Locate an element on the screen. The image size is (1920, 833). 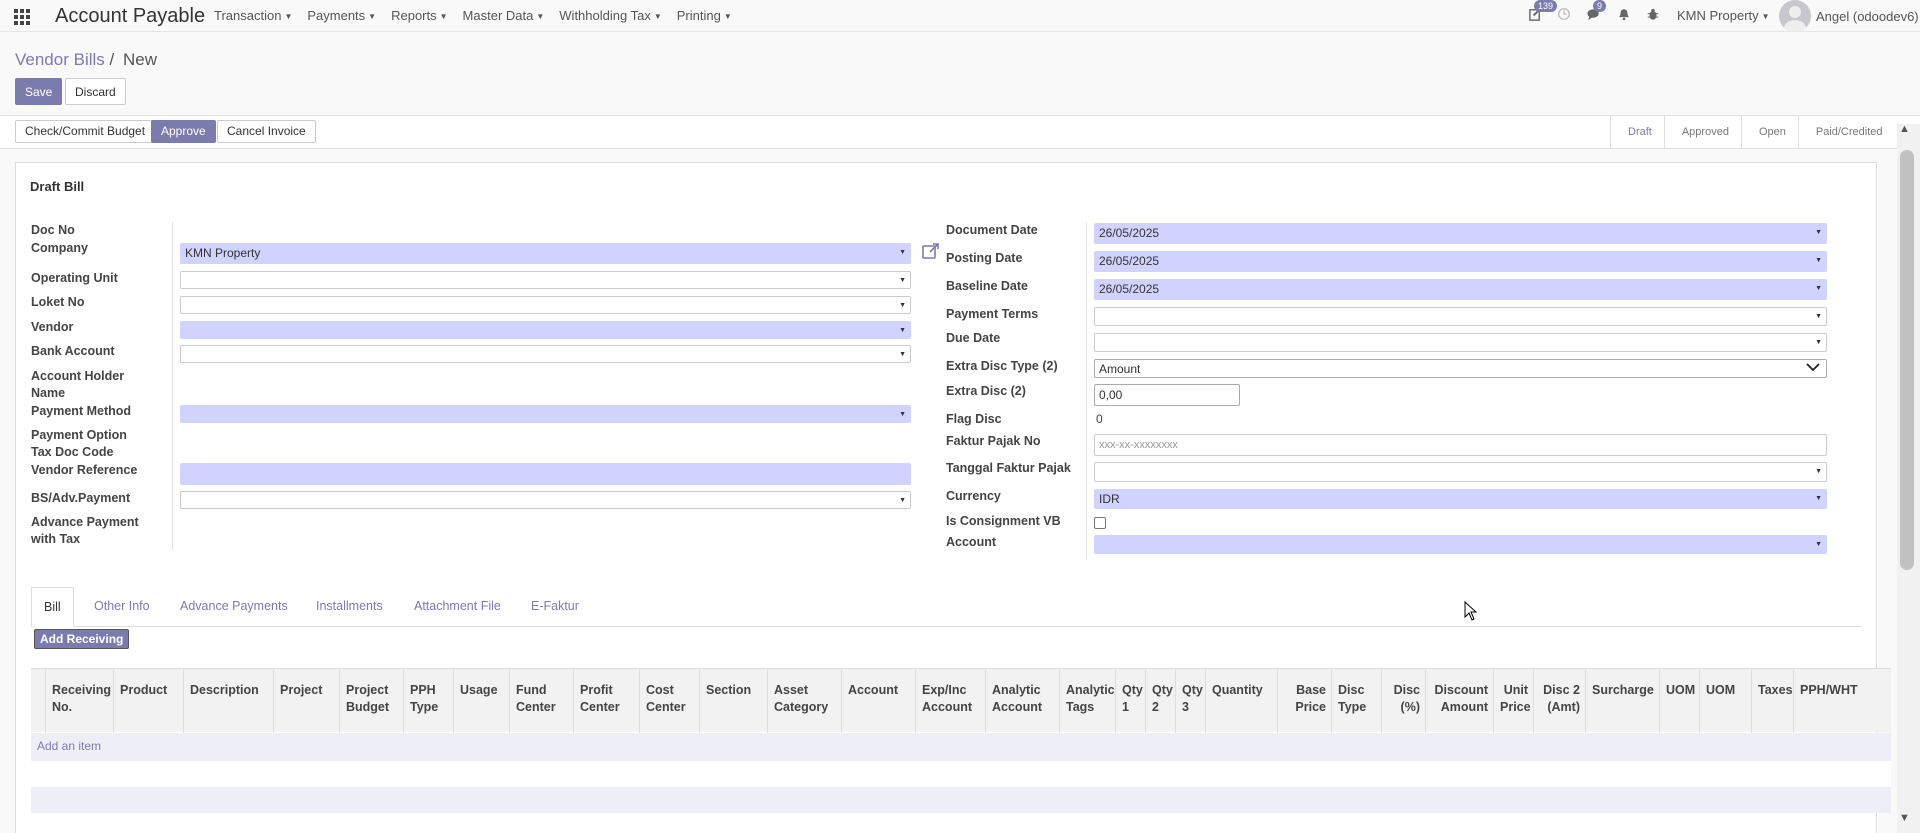
column-header: Exp/Inc Account is located at coordinates (950, 701).